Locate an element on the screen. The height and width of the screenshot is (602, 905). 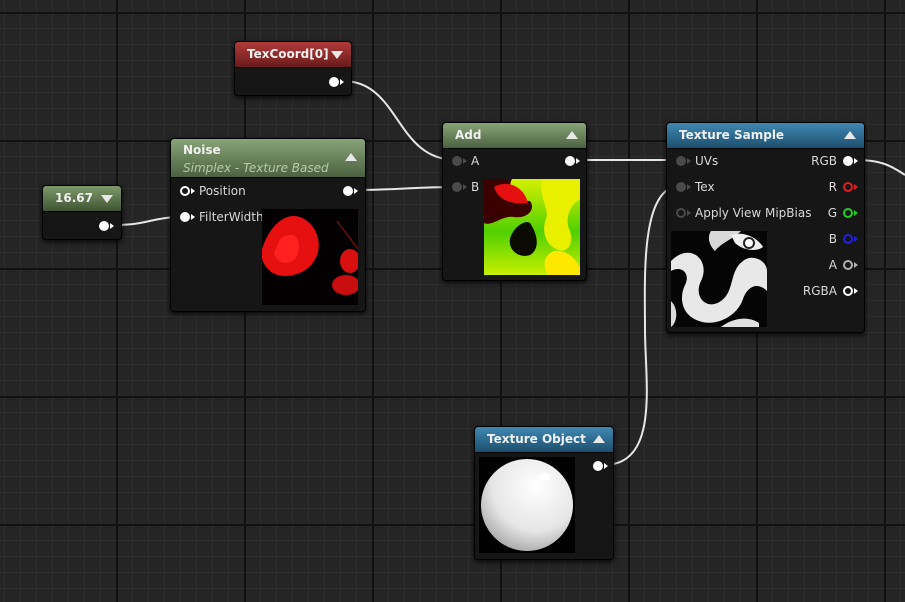
add-node-title: Add is located at coordinates (468, 135).